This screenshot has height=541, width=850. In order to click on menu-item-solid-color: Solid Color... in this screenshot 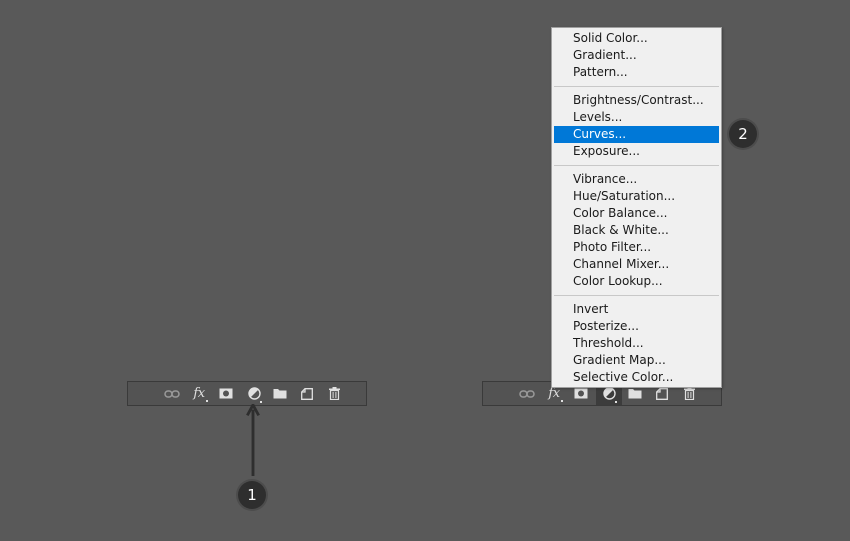, I will do `click(636, 38)`.